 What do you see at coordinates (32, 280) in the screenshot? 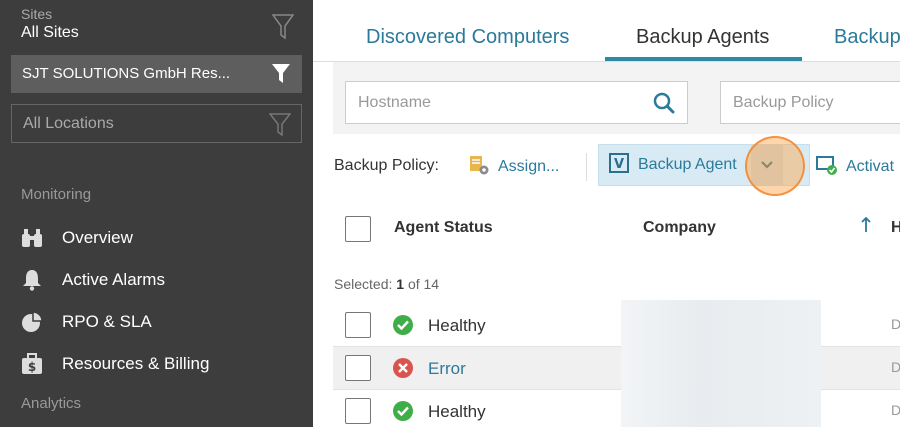
I see `bell-icon` at bounding box center [32, 280].